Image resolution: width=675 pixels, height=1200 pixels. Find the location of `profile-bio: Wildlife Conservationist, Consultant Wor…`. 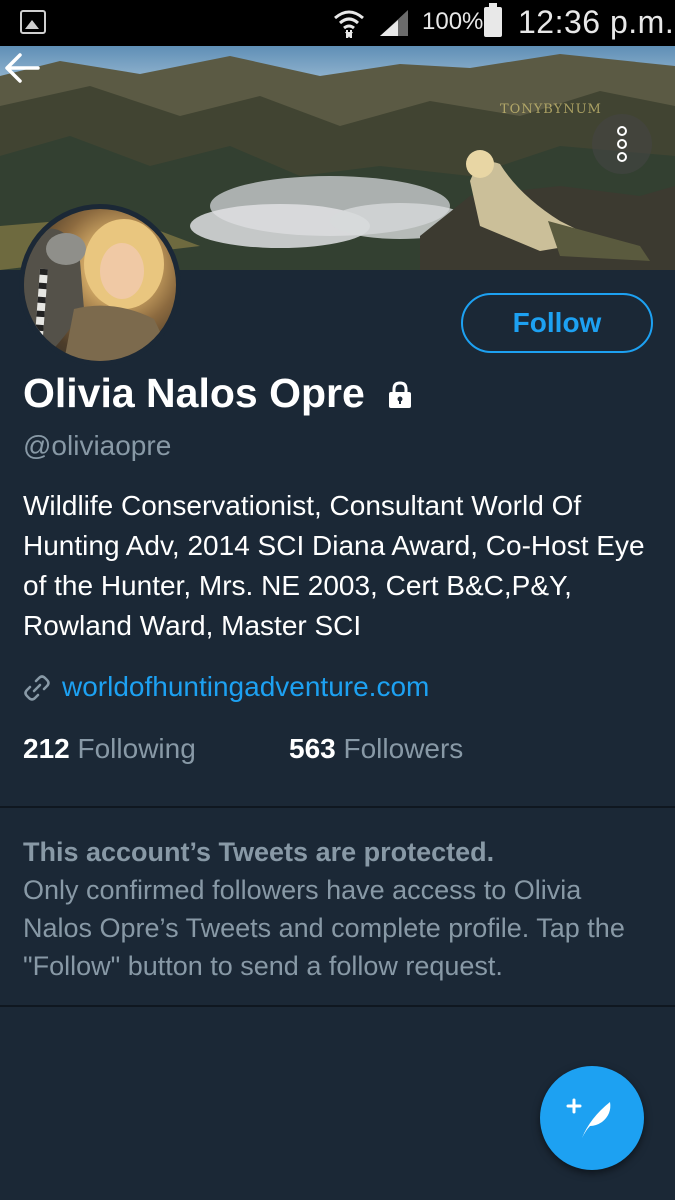

profile-bio: Wildlife Conservationist, Consultant Wor… is located at coordinates (334, 565).